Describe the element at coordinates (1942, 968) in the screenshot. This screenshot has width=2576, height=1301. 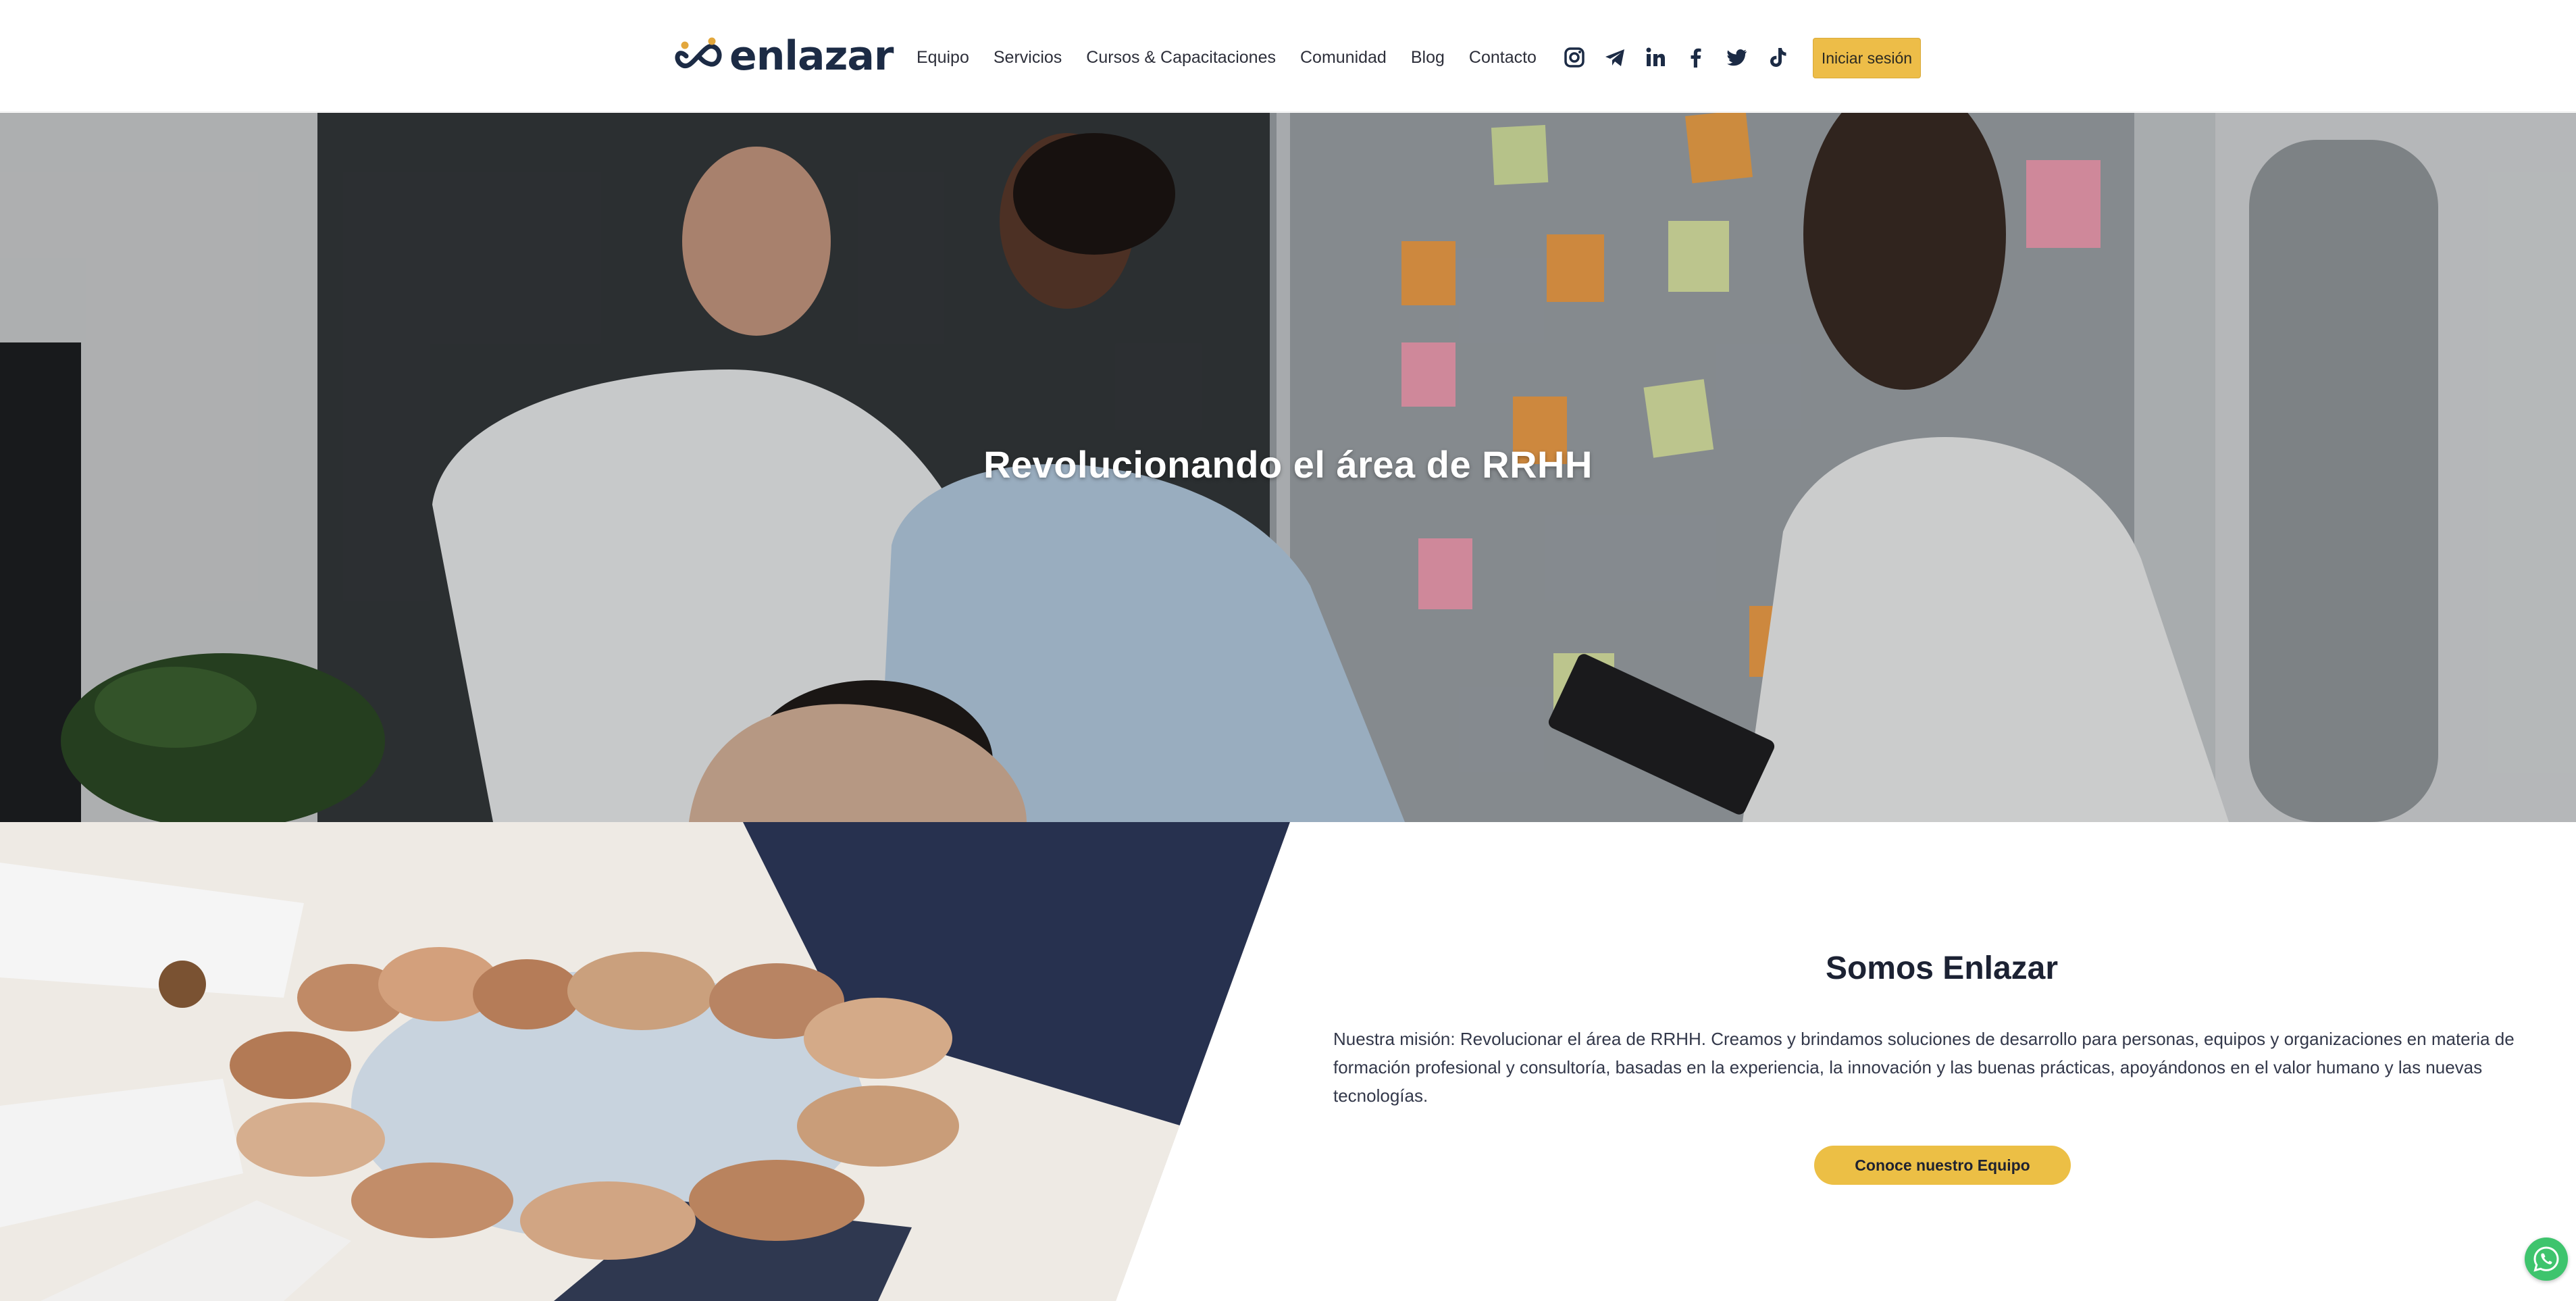
I see `mission-title: Somos Enlazar` at that location.